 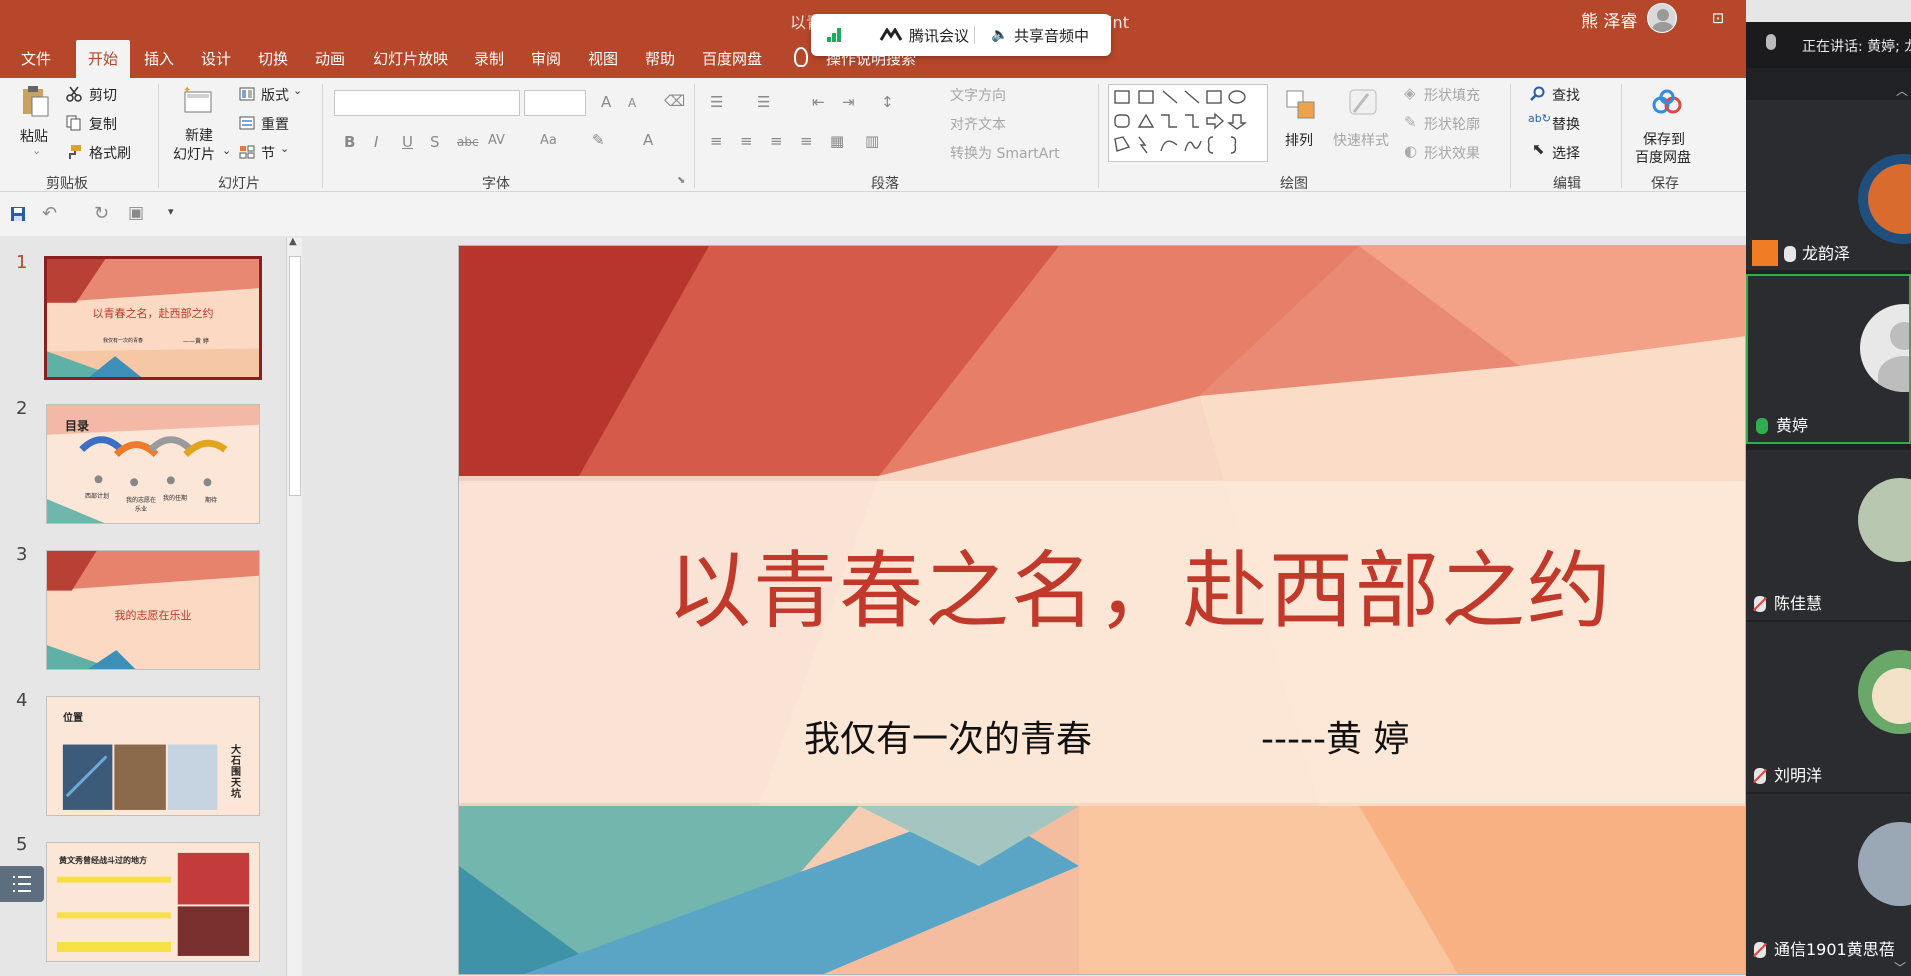 I want to click on save-icon, so click(x=18, y=214).